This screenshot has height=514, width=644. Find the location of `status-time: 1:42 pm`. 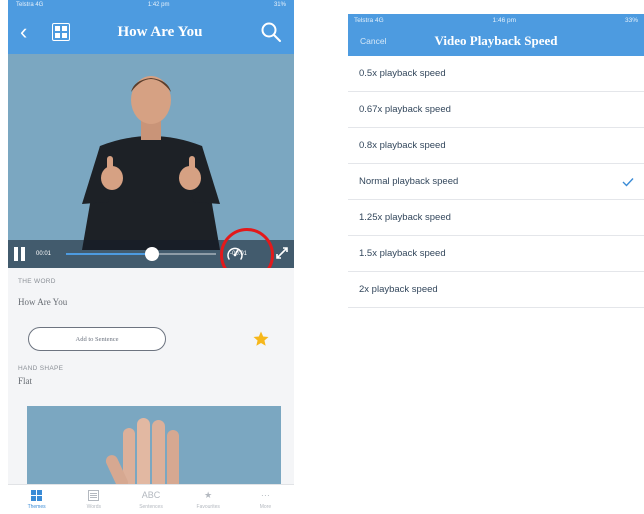

status-time: 1:42 pm is located at coordinates (158, 5).